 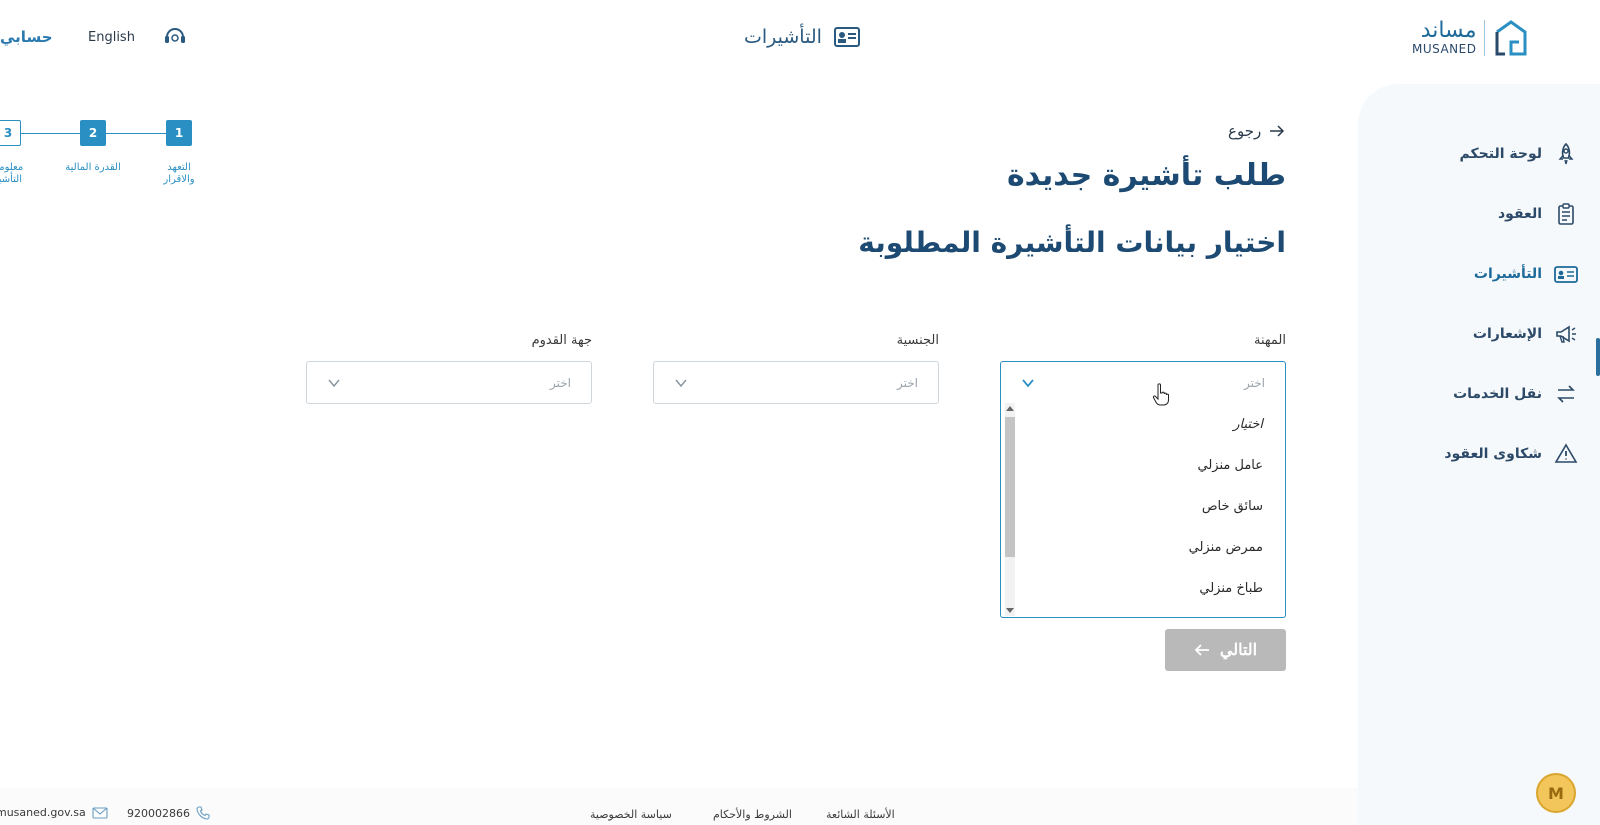 I want to click on chevron-up-icon, so click(x=1028, y=383).